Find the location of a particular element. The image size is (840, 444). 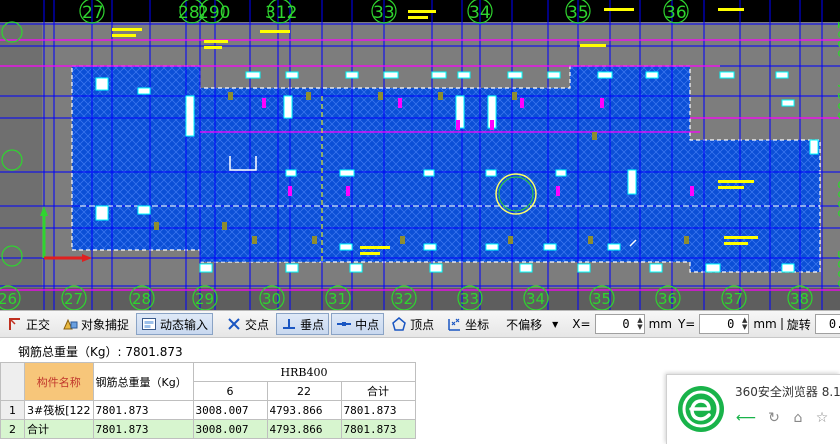

grid-label-bottom: 27 is located at coordinates (73, 299).